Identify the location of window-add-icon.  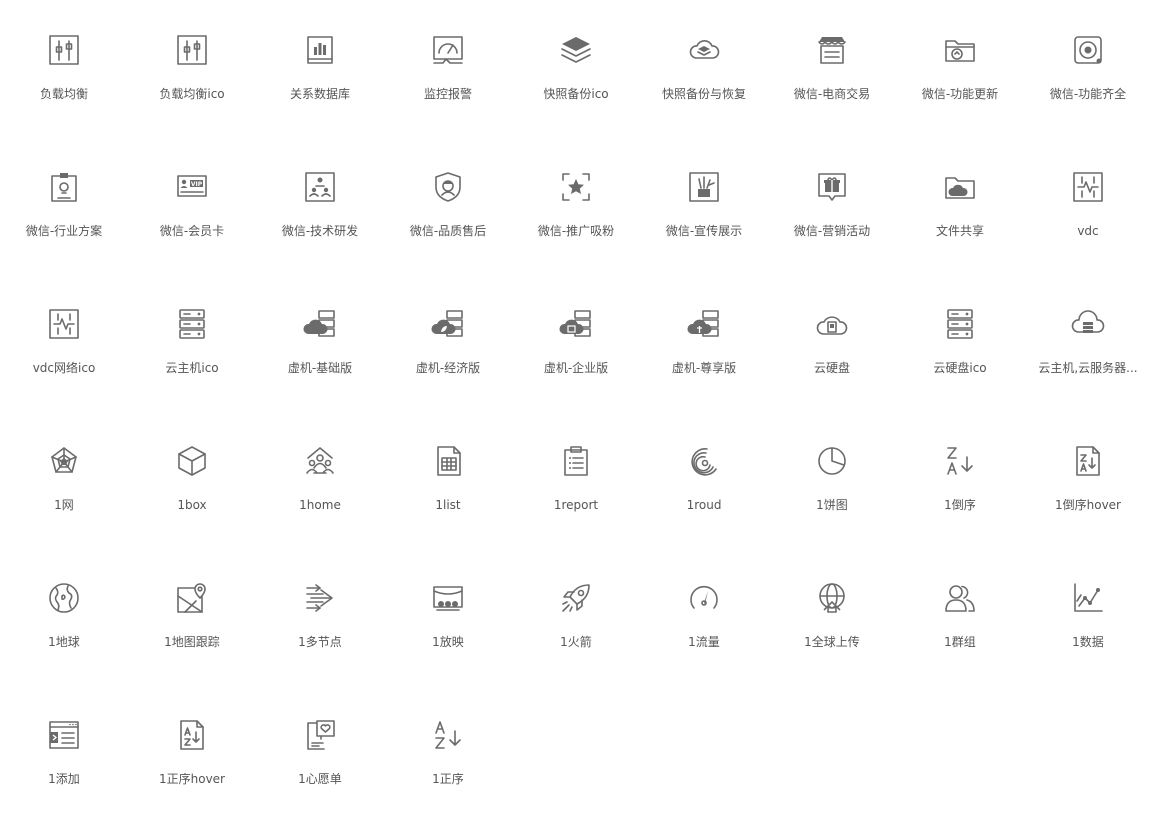
(64, 735).